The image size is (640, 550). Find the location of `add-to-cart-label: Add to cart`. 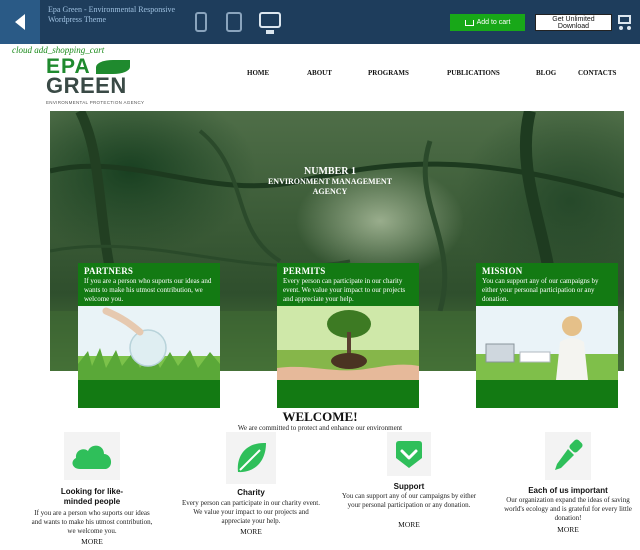

add-to-cart-label: Add to cart is located at coordinates (493, 22).